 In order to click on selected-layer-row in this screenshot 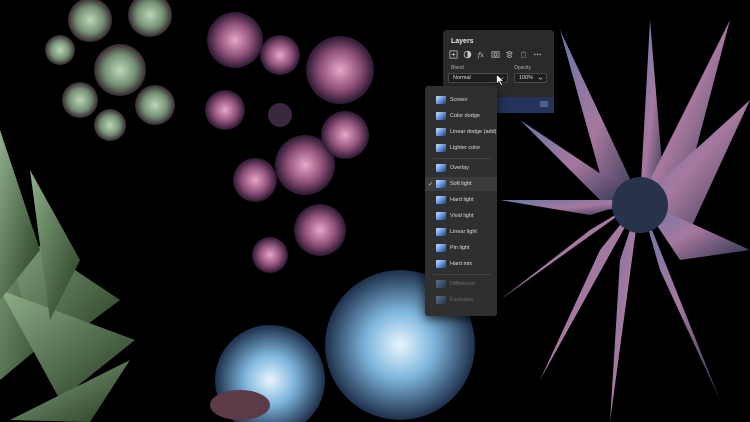, I will do `click(525, 105)`.